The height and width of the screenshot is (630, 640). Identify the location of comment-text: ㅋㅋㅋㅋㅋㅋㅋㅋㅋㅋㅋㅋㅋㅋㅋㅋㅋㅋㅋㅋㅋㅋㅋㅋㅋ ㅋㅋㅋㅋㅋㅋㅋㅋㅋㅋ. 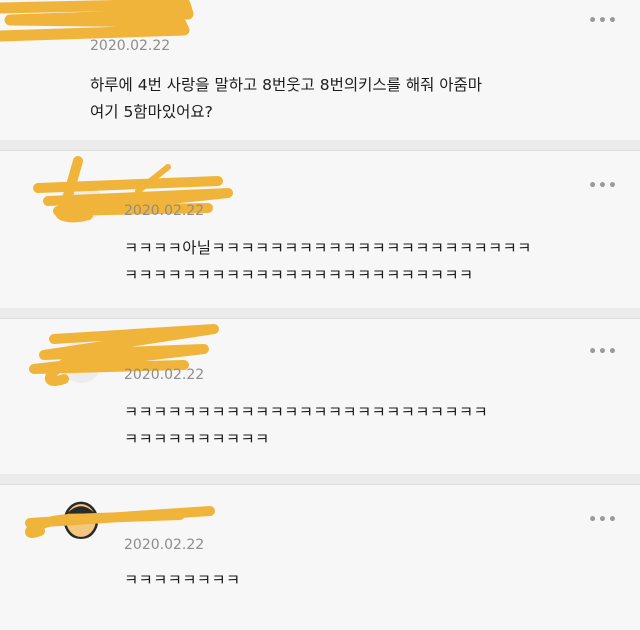
(306, 425).